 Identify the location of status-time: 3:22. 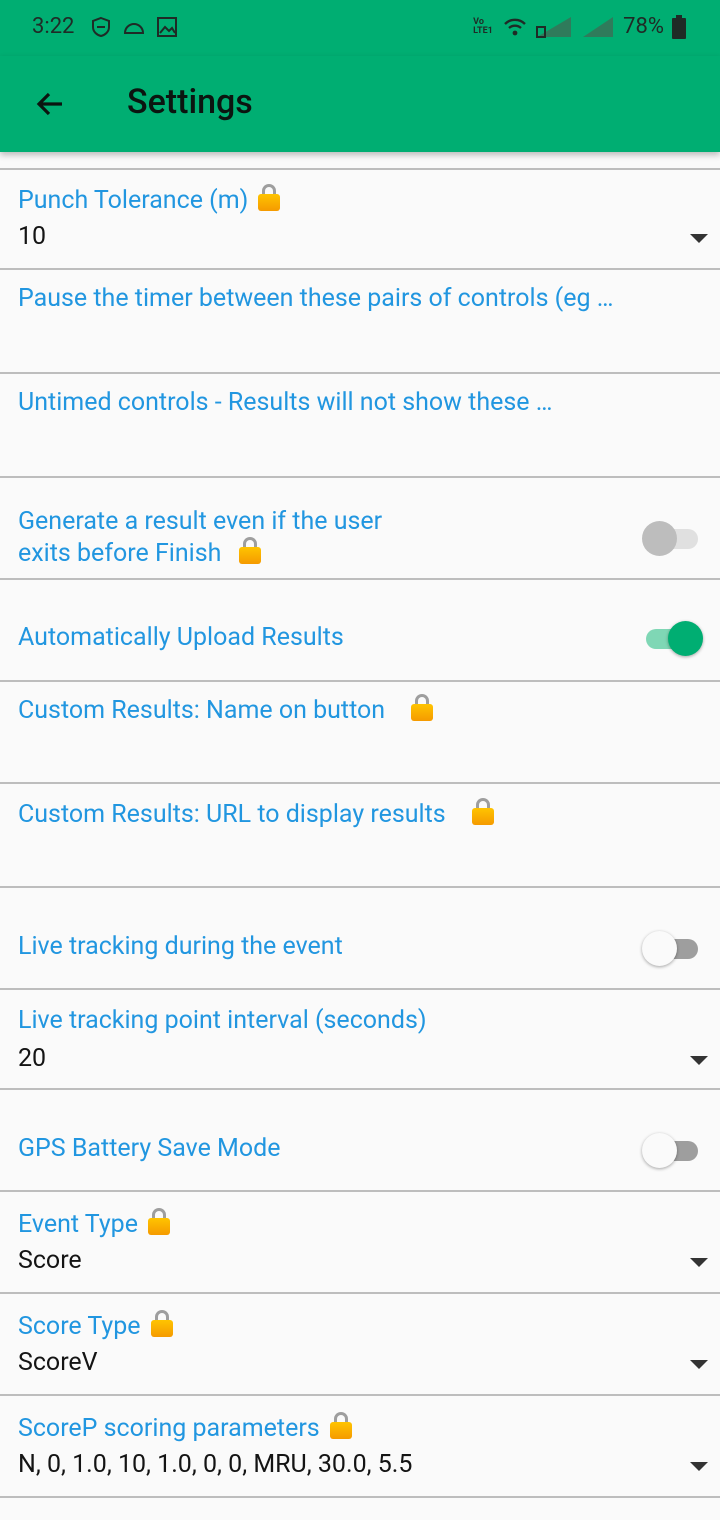
(53, 26).